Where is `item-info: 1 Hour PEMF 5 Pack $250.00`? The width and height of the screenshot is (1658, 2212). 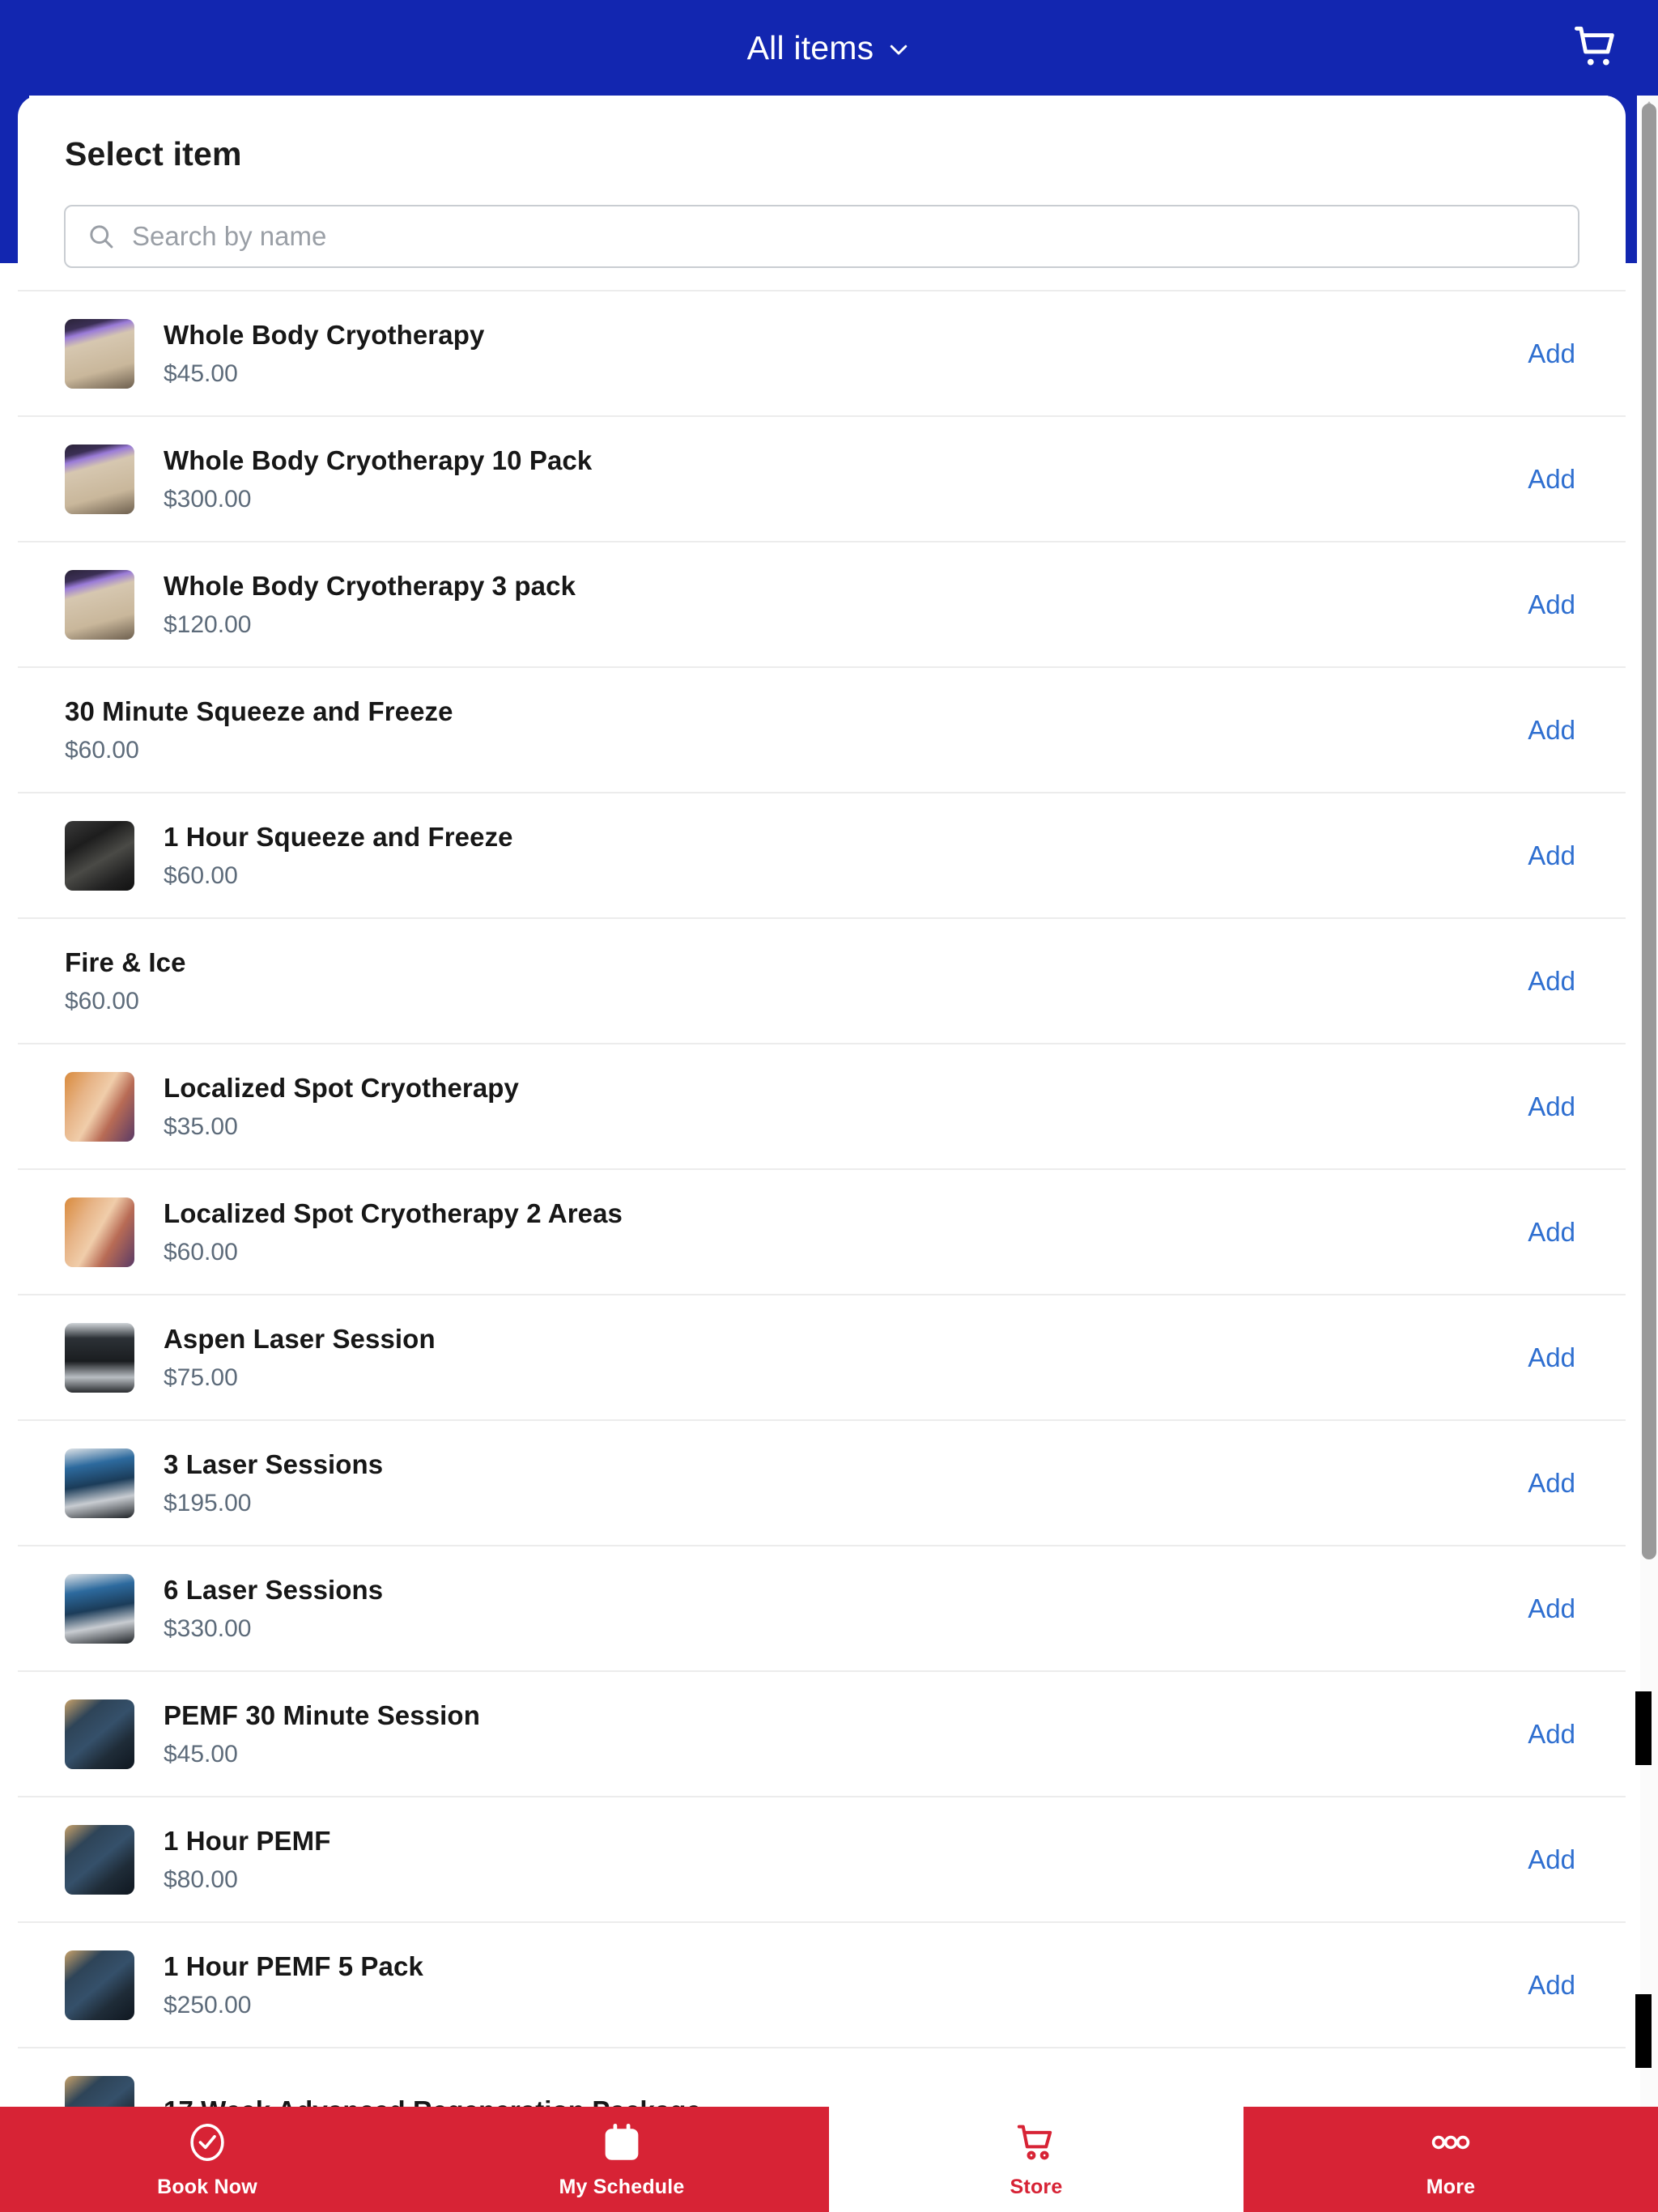
item-info: 1 Hour PEMF 5 Pack $250.00 is located at coordinates (846, 1985).